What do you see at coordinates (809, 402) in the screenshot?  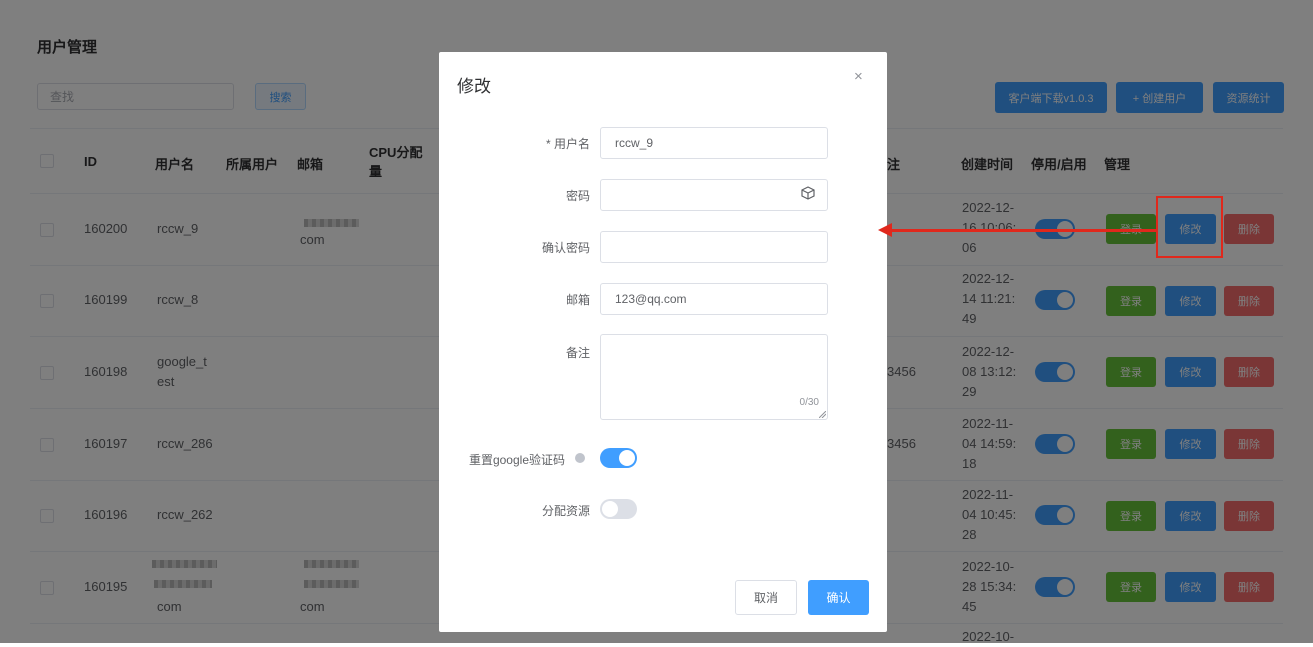 I see `remark-counter: 0/30` at bounding box center [809, 402].